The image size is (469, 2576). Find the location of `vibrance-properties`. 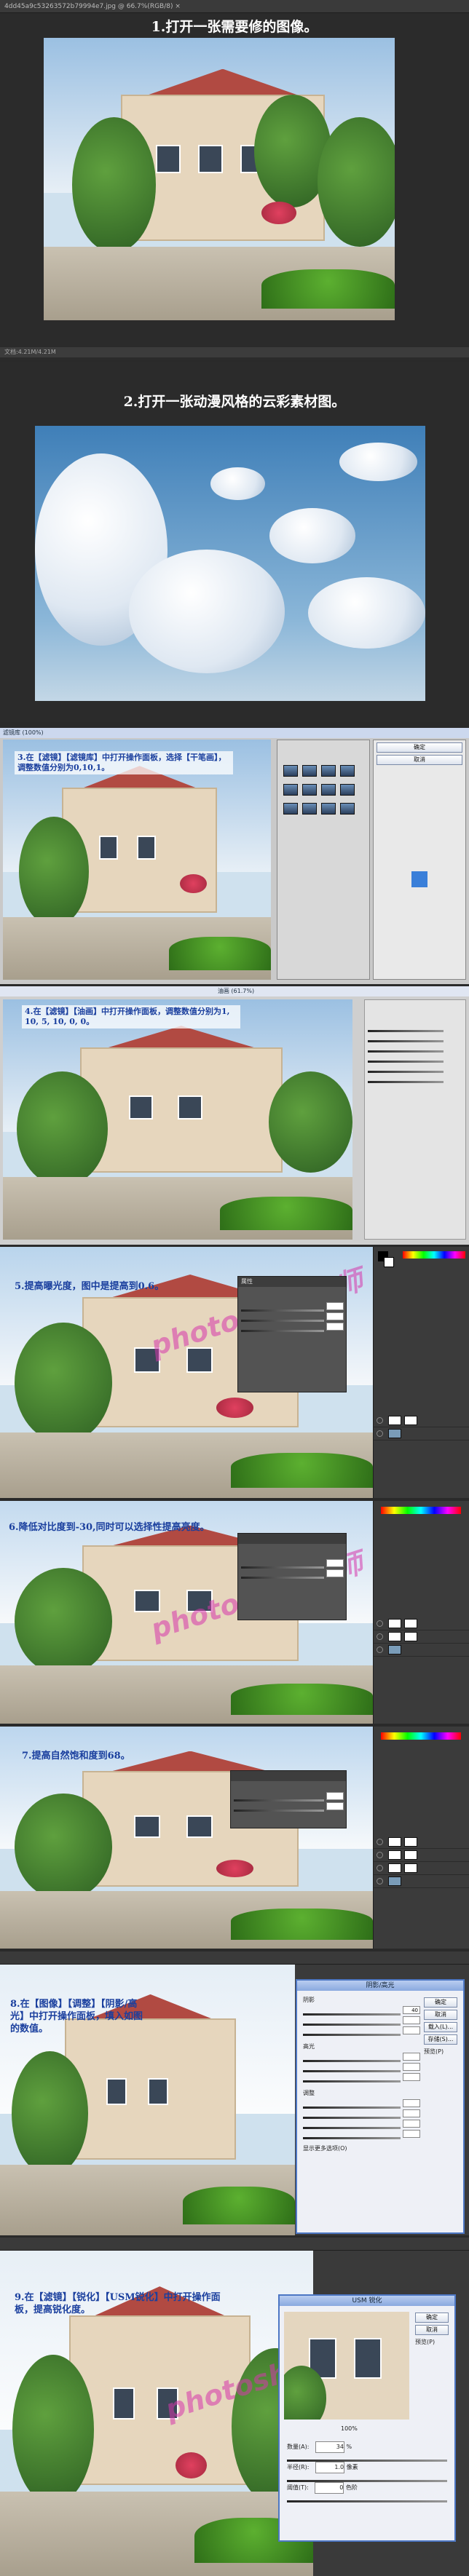

vibrance-properties is located at coordinates (288, 1799).